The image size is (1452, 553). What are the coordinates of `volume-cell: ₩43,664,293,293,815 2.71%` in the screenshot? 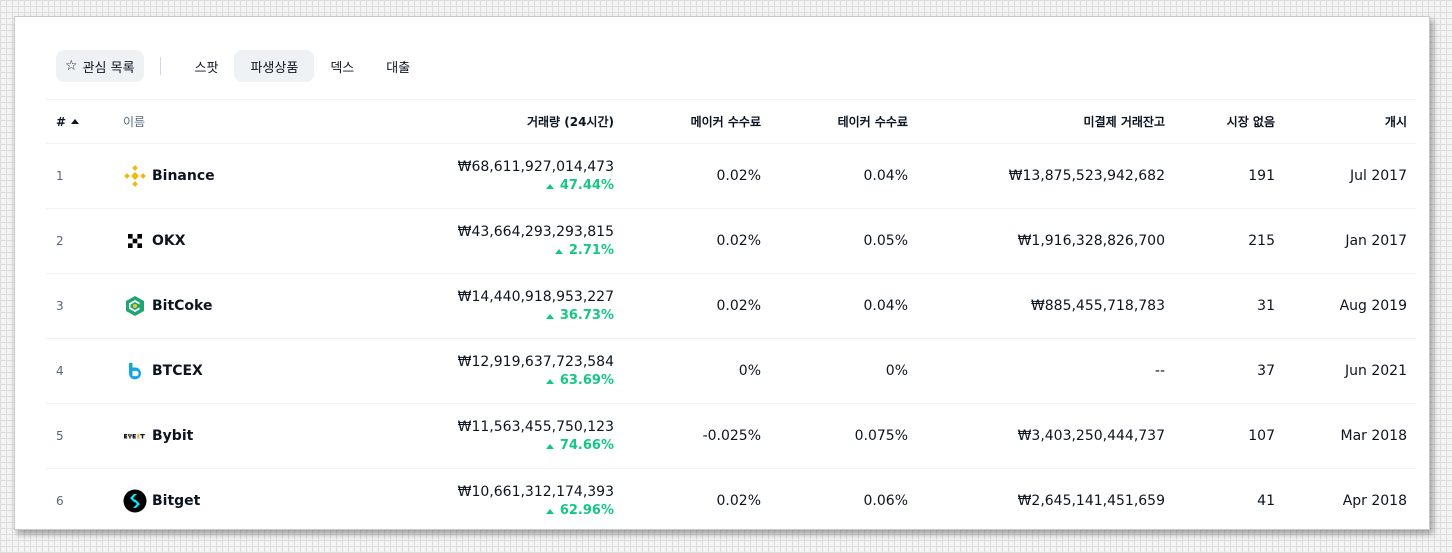 It's located at (536, 241).